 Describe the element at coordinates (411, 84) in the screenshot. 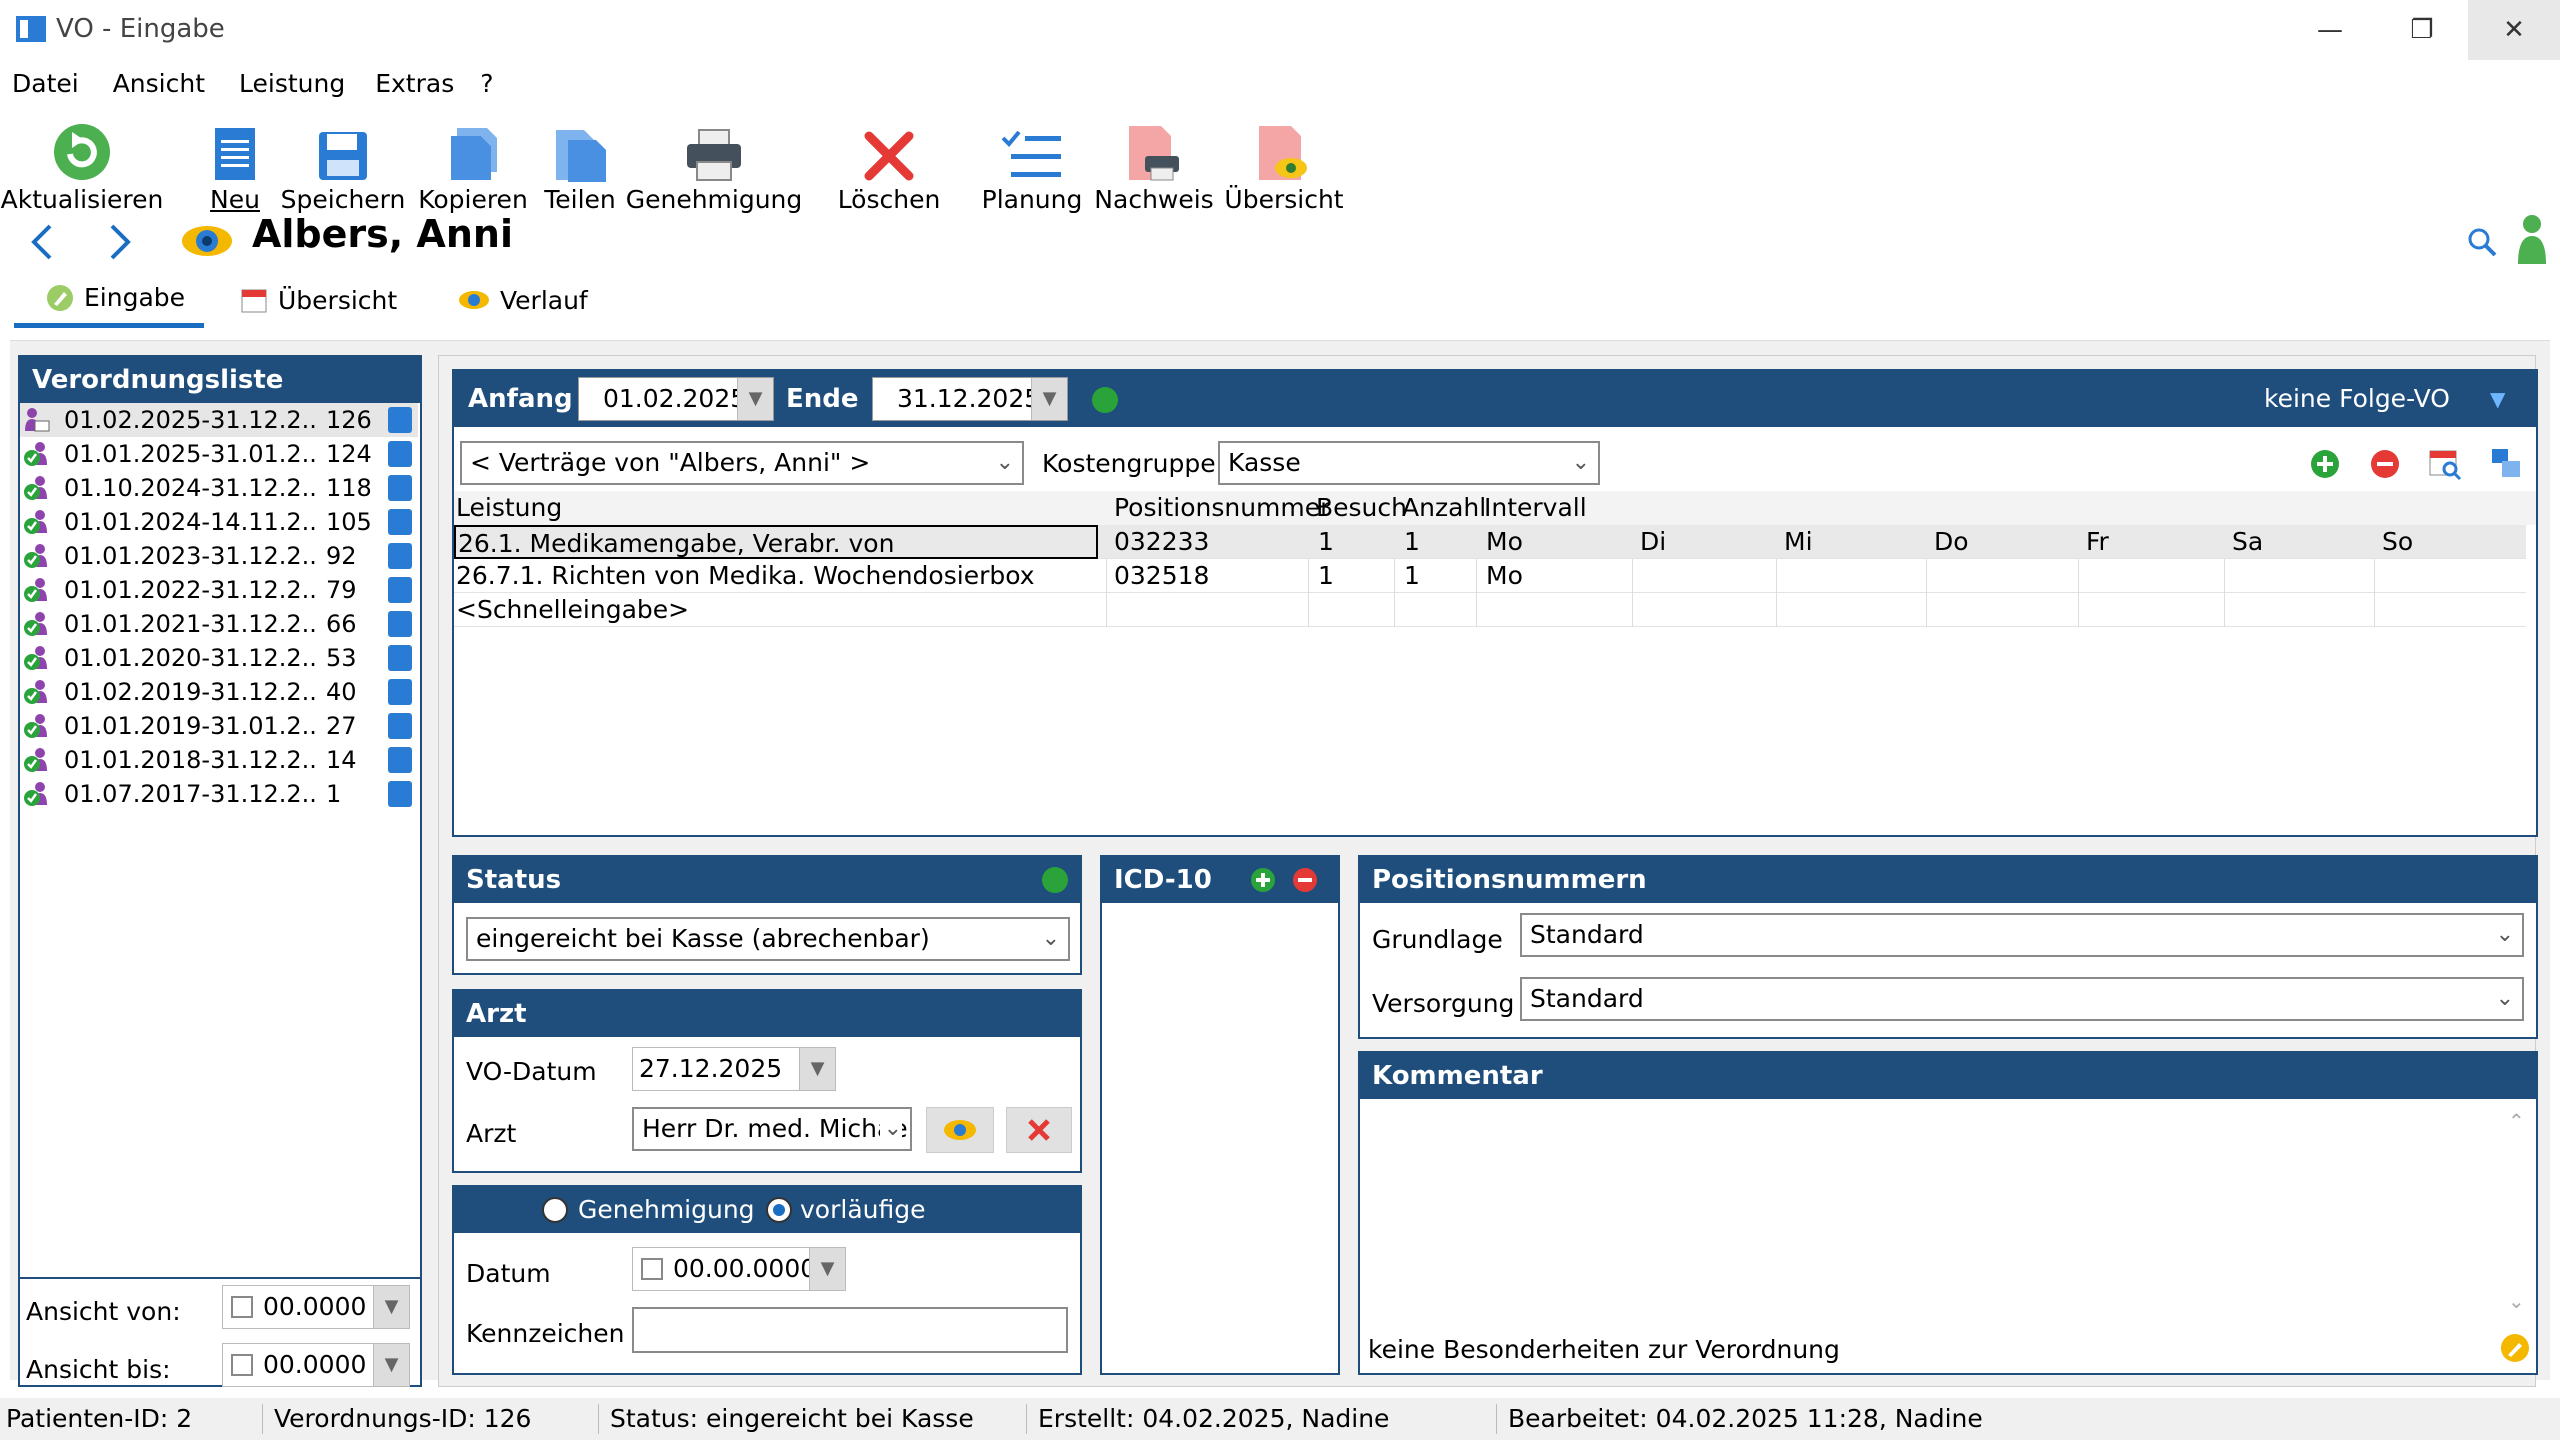

I see `menu-extras: Extras` at that location.